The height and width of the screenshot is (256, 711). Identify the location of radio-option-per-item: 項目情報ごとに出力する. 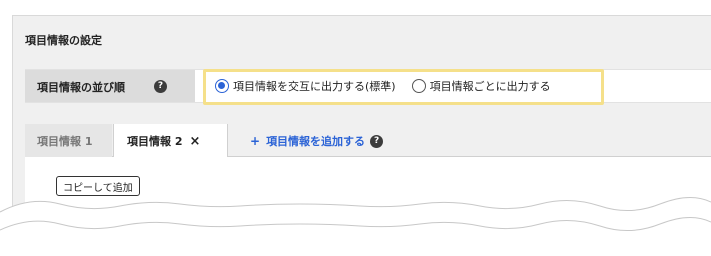
(481, 86).